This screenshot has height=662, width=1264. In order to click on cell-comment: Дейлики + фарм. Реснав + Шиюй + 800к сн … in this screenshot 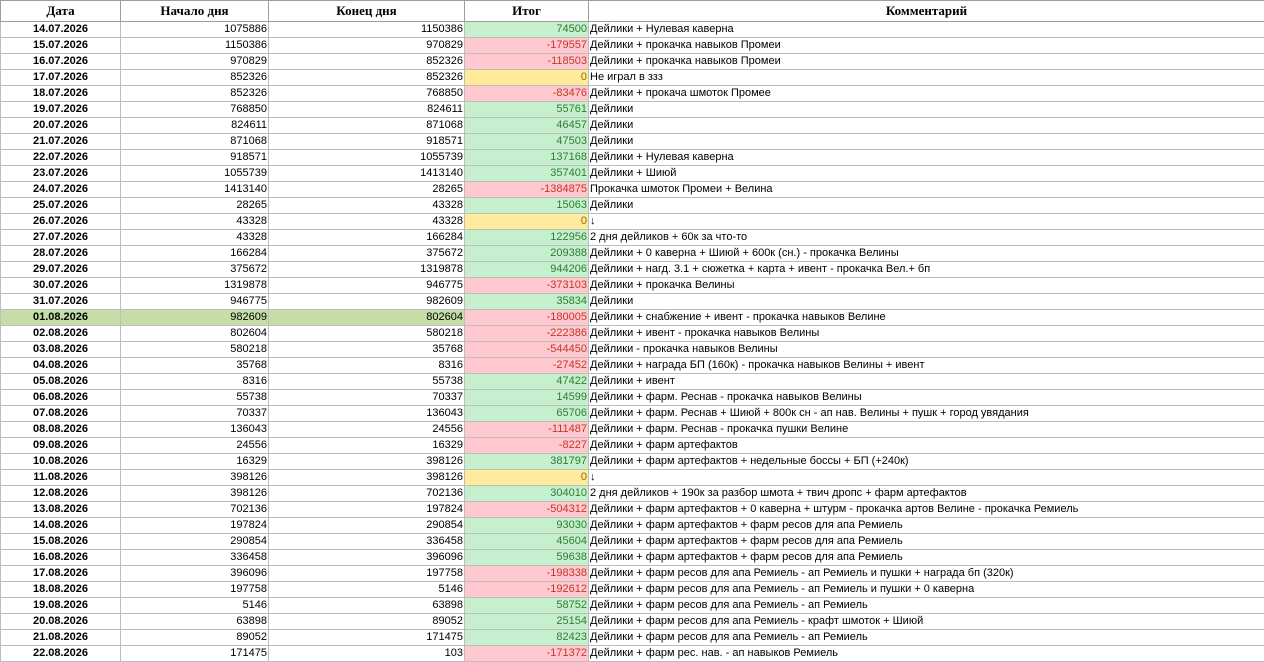, I will do `click(926, 414)`.